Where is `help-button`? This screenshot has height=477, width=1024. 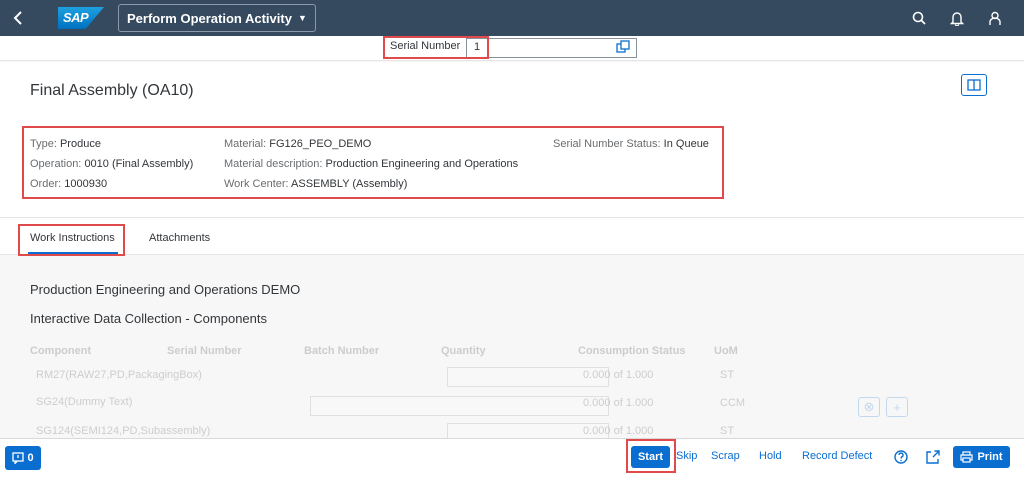
help-button is located at coordinates (901, 457).